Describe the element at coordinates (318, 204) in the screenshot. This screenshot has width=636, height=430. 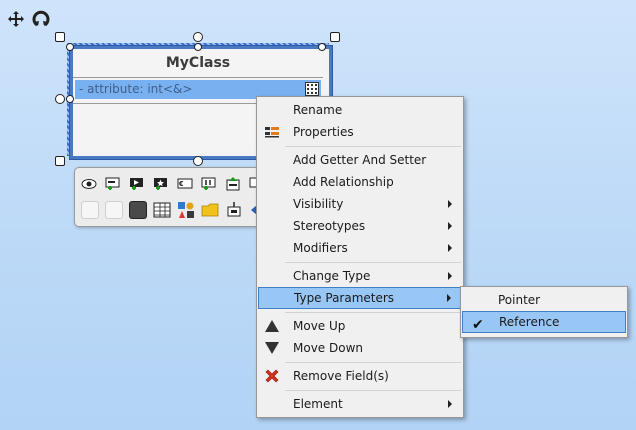
I see `menu-item-label: Visibility` at that location.